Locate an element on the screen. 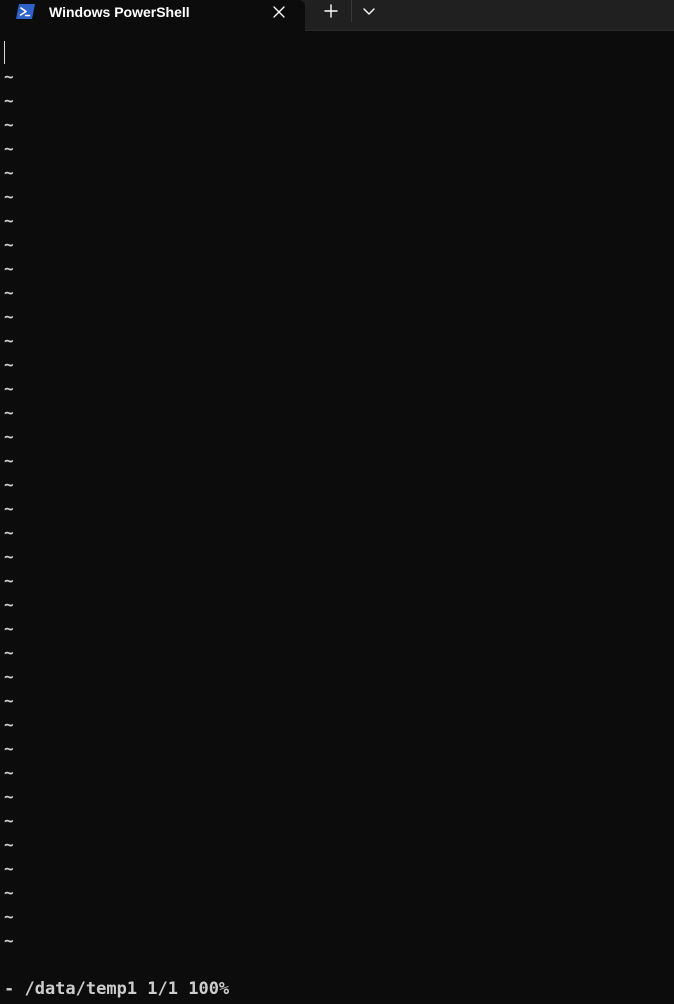 The height and width of the screenshot is (1004, 674). vi-status-line: - /data/temp1 1/1 100% is located at coordinates (117, 989).